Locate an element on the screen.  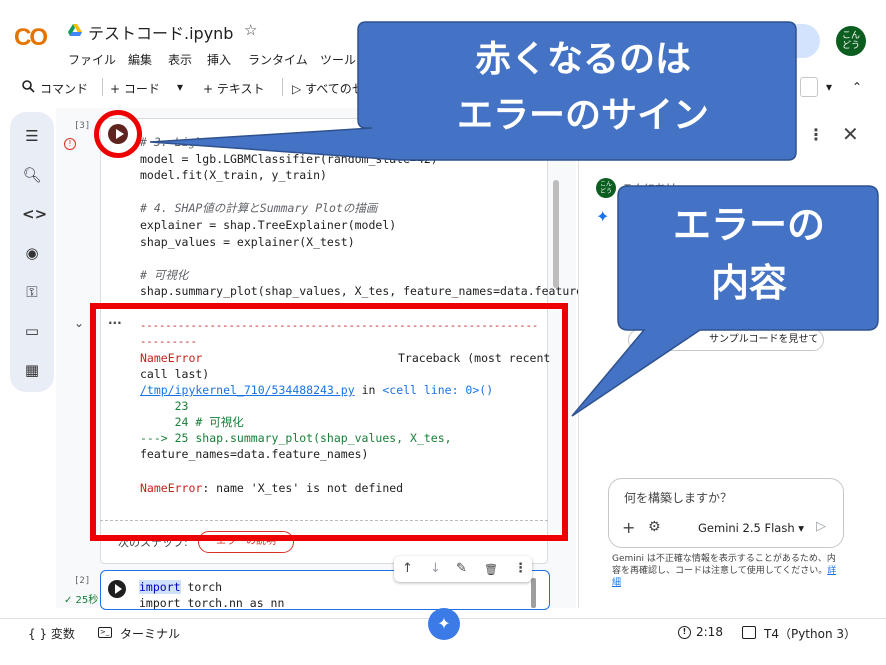
callout-error-sign: 赤くなるのは エラーのサイン is located at coordinates (582, 87).